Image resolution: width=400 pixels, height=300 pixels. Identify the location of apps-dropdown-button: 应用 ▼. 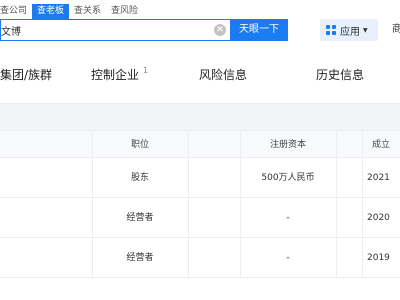
(349, 30).